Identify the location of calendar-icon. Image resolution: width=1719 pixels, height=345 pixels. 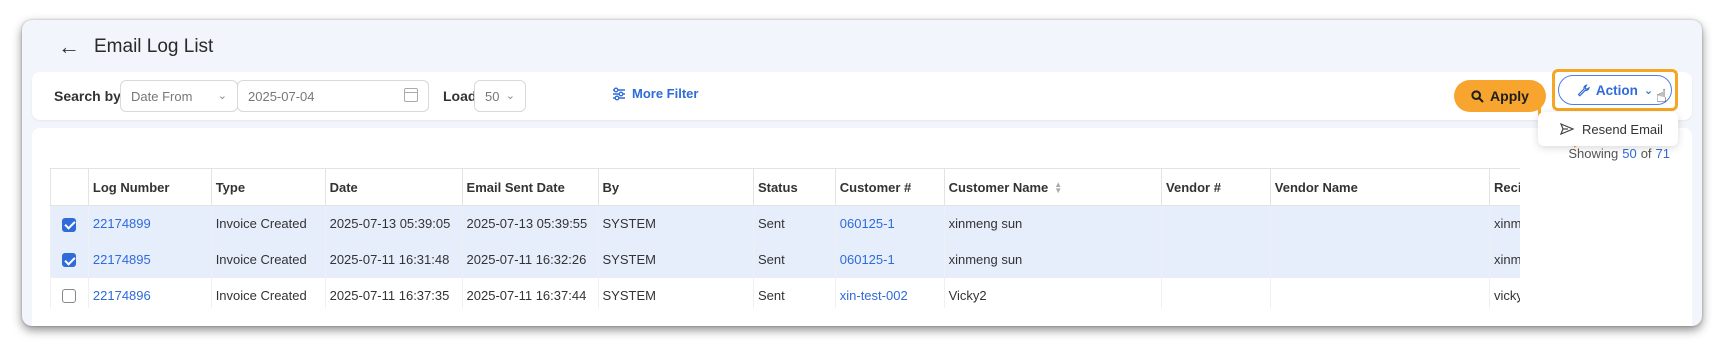
(411, 95).